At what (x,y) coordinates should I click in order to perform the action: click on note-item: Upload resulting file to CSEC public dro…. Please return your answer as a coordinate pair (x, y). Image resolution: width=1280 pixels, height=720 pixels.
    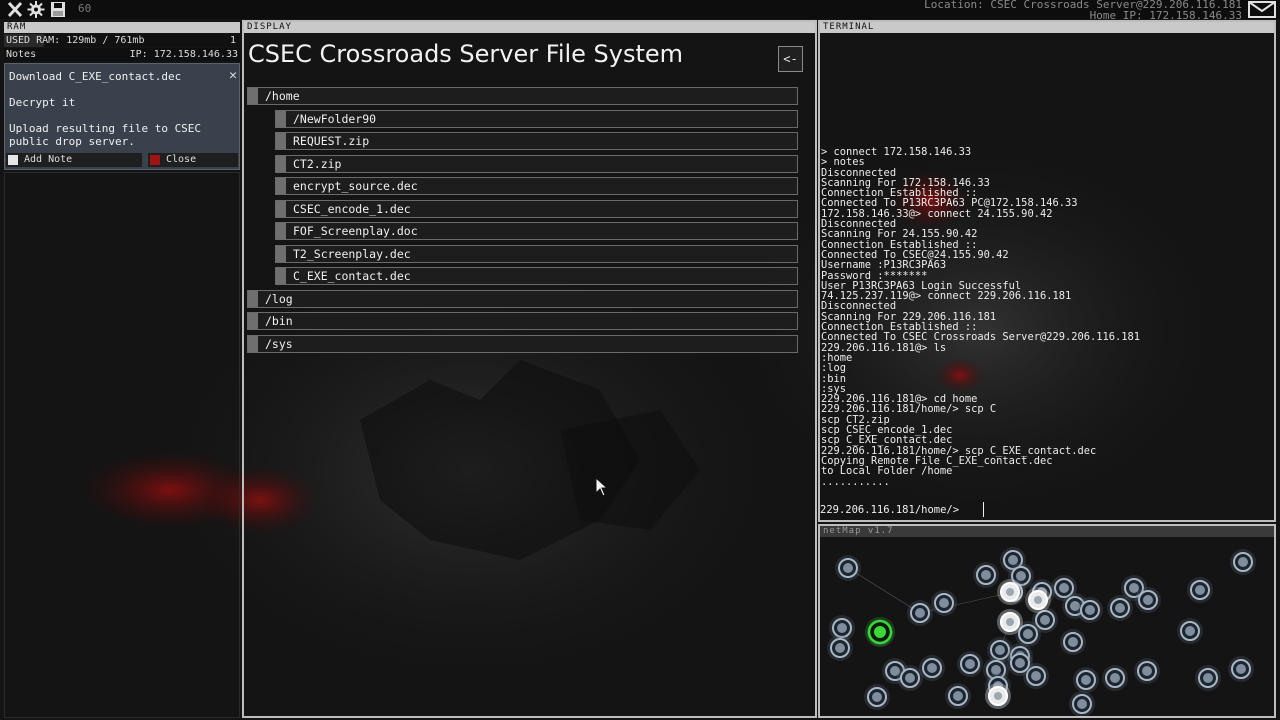
    Looking at the image, I should click on (105, 135).